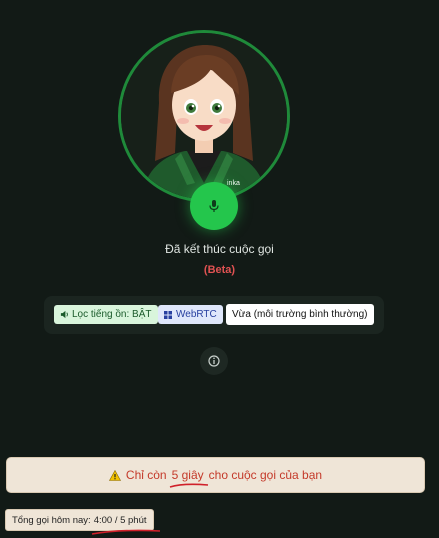 This screenshot has height=538, width=439. I want to click on jacket-text: inka, so click(233, 183).